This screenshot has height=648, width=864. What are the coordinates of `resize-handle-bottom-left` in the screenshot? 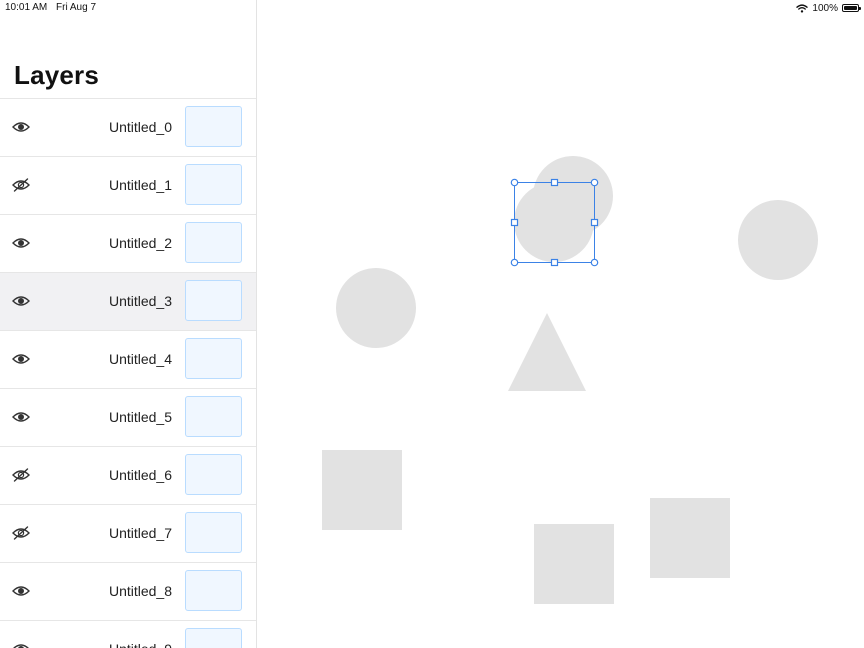 It's located at (514, 262).